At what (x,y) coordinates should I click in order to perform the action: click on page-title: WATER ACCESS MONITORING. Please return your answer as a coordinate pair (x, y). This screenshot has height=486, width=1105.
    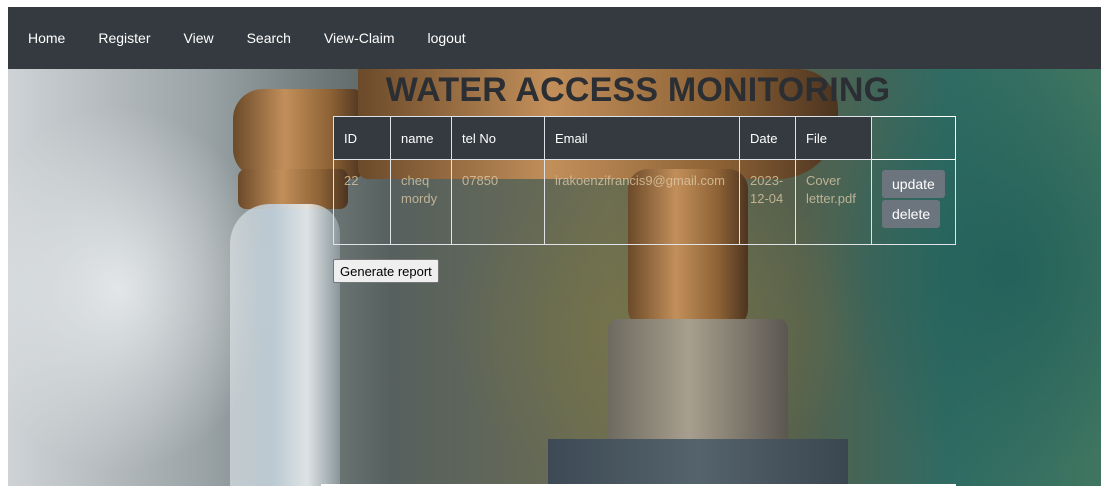
    Looking at the image, I should click on (638, 90).